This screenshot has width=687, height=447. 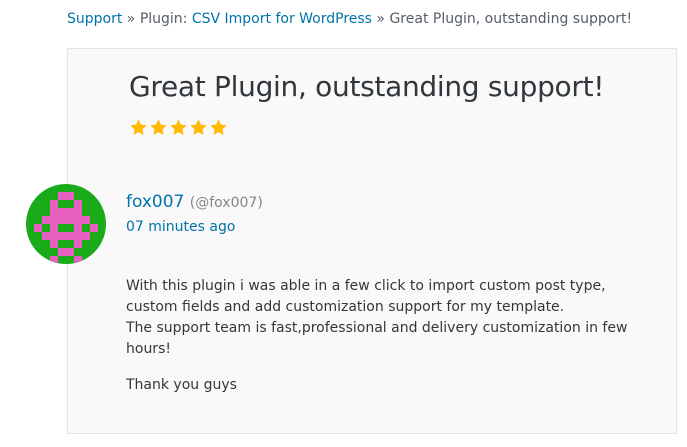 I want to click on breadcrumb-support-link: Support, so click(x=94, y=19).